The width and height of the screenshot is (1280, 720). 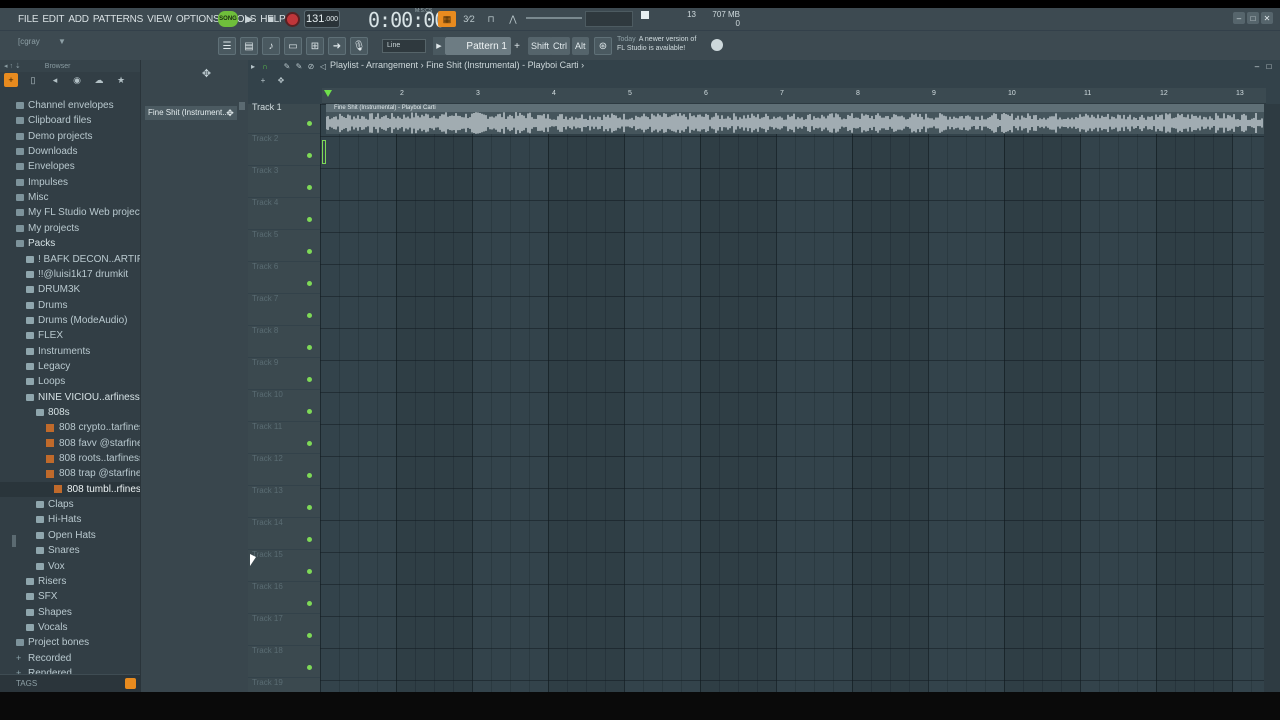 I want to click on browser-item: Impulses, so click(x=70, y=182).